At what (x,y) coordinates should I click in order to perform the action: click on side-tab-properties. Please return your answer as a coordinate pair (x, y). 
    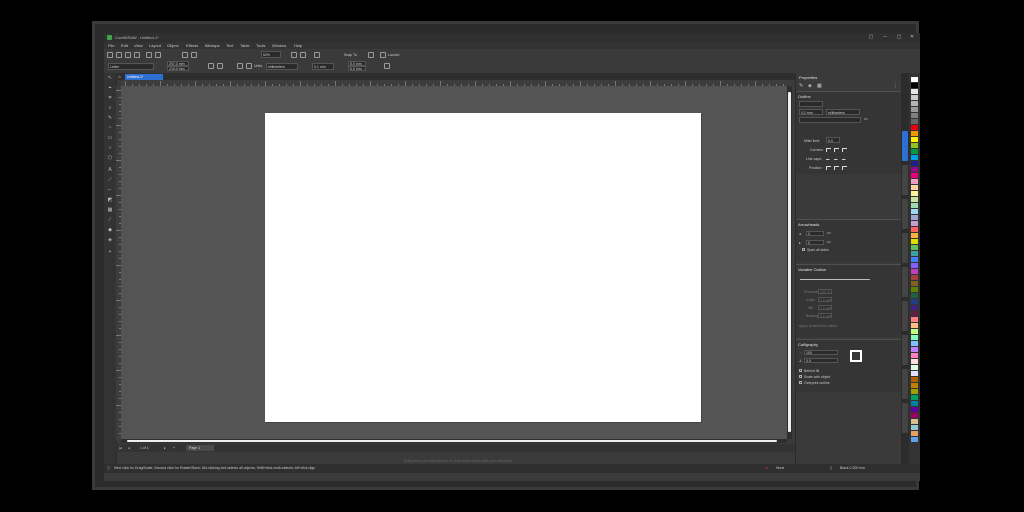
    Looking at the image, I should click on (905, 146).